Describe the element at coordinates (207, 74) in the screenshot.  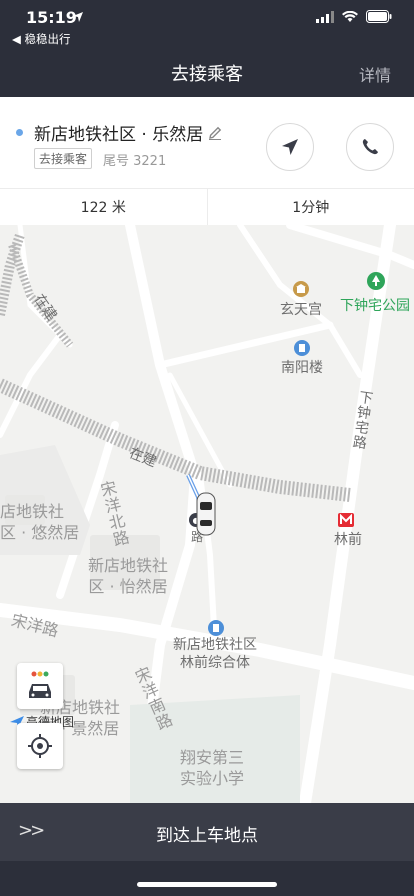
I see `page-title: 去接乘客` at that location.